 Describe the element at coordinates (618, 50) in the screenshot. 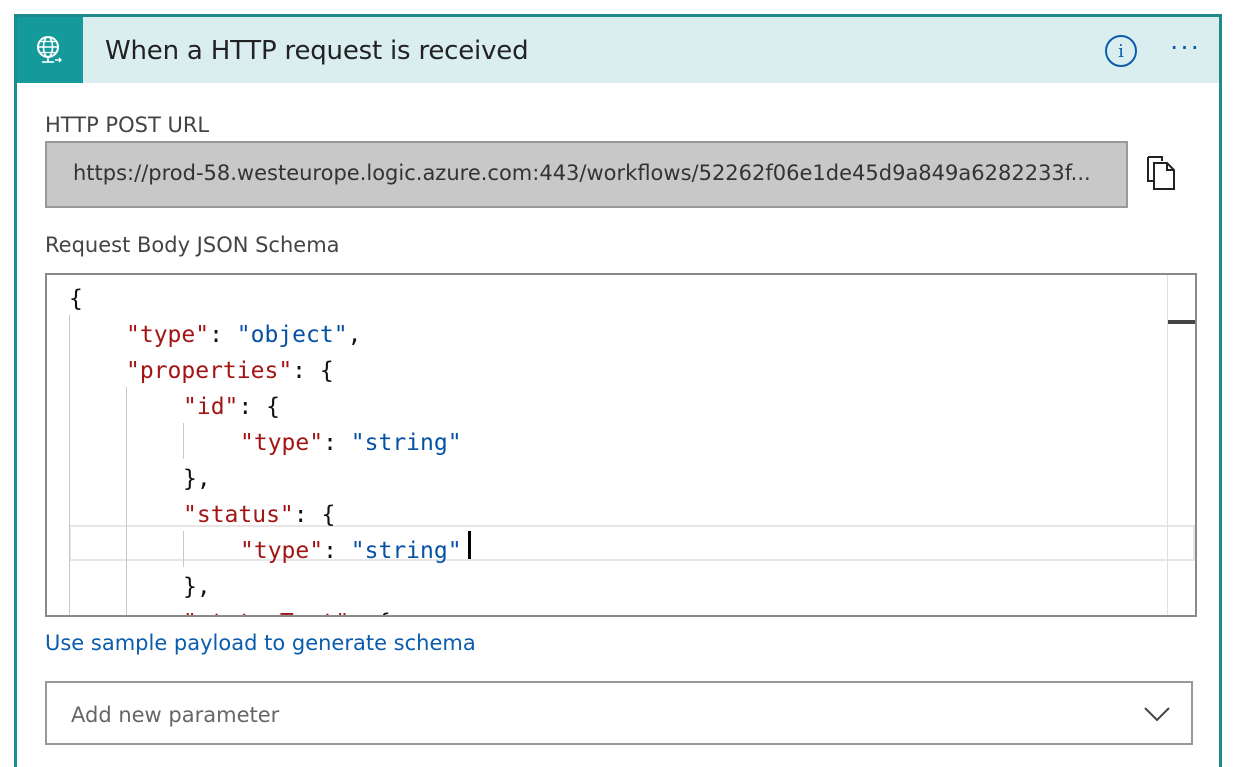

I see `card-header: When a HTTP request is received i ···` at that location.